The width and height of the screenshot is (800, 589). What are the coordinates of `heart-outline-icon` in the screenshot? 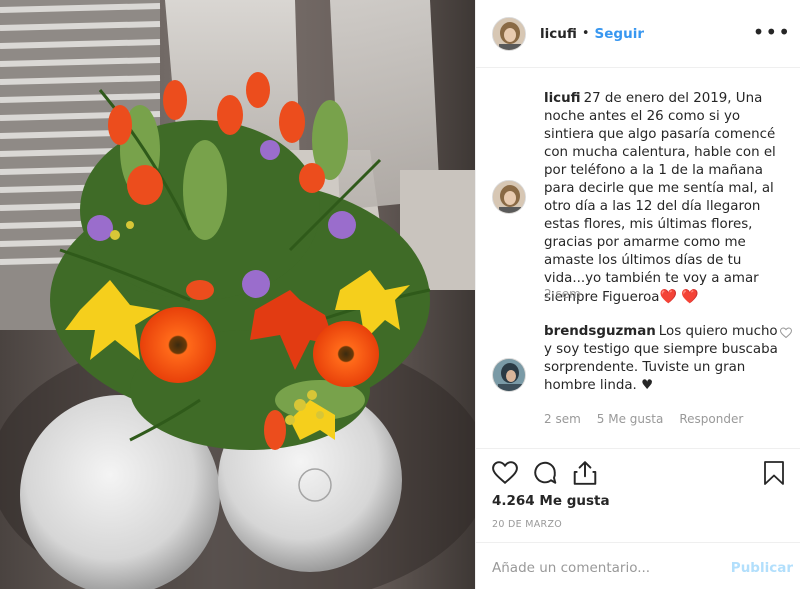 It's located at (505, 473).